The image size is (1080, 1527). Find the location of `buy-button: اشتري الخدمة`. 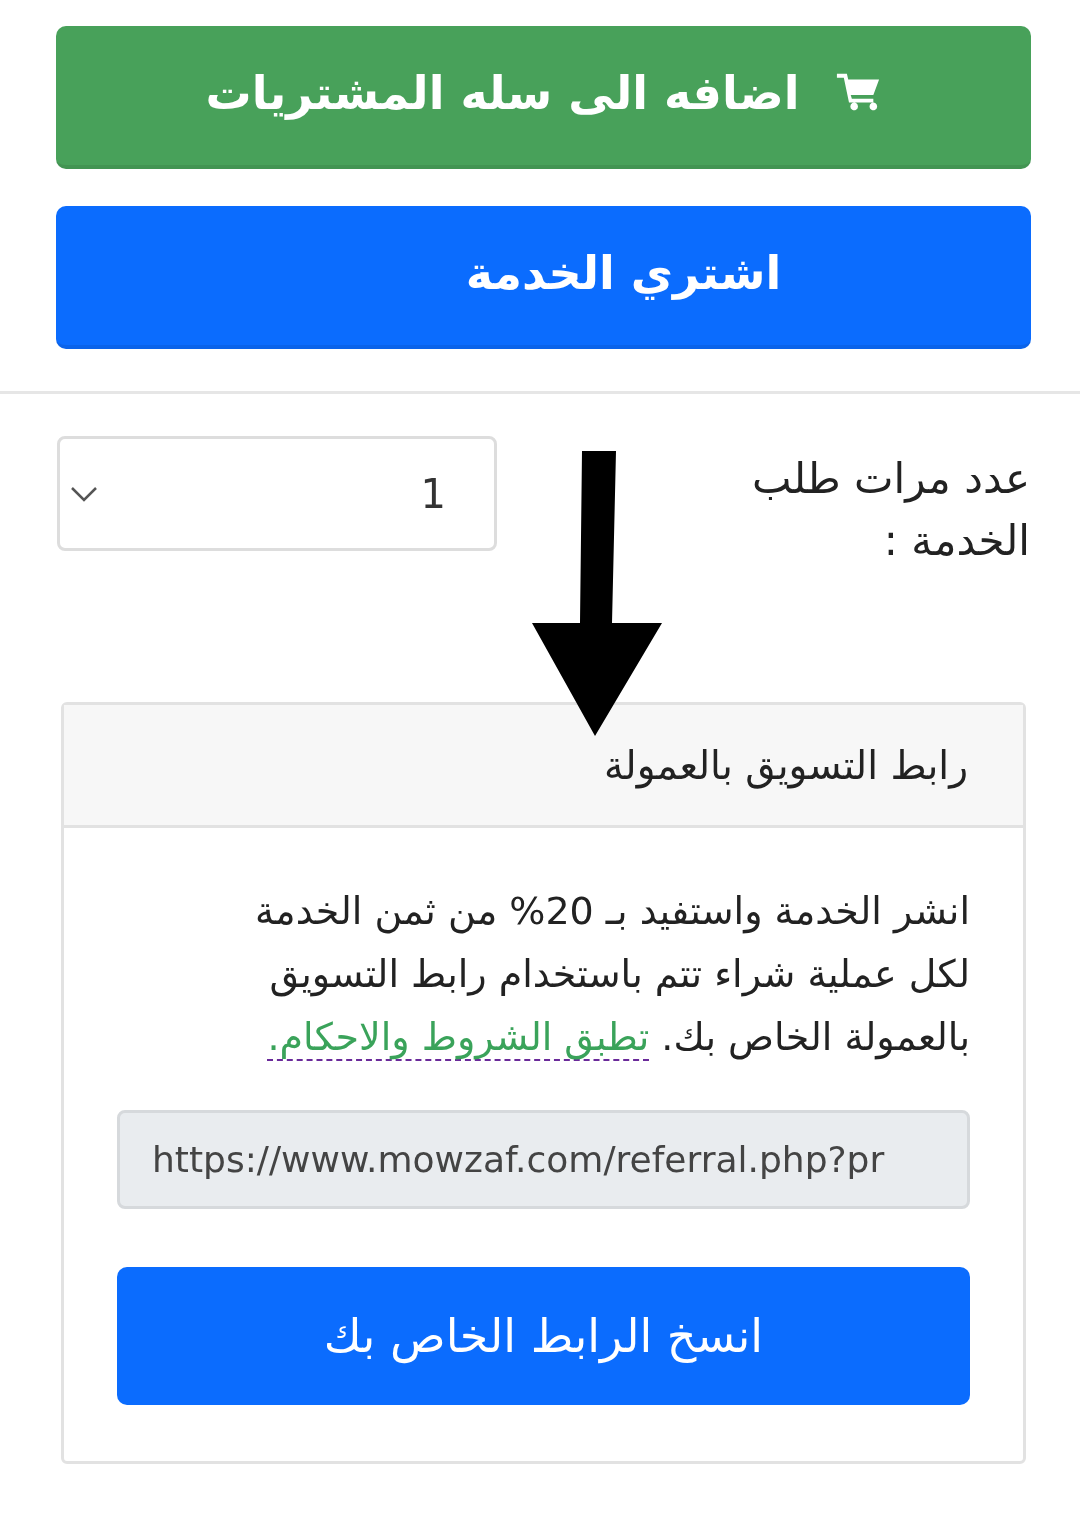

buy-button: اشتري الخدمة is located at coordinates (543, 277).